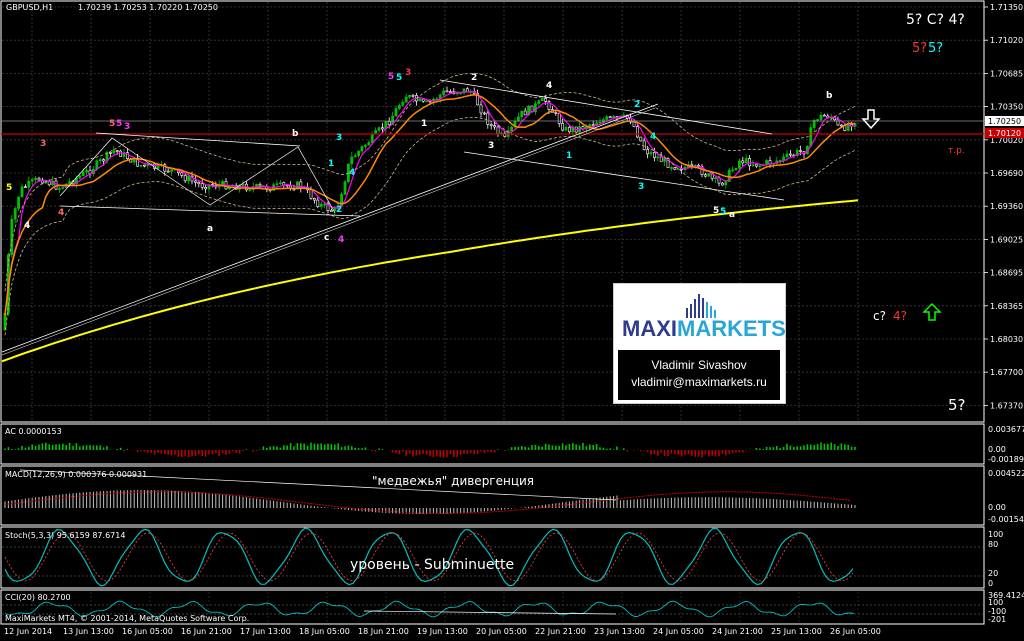 Image resolution: width=1024 pixels, height=641 pixels. I want to click on price-tick-label: 1.69025, so click(1006, 239).